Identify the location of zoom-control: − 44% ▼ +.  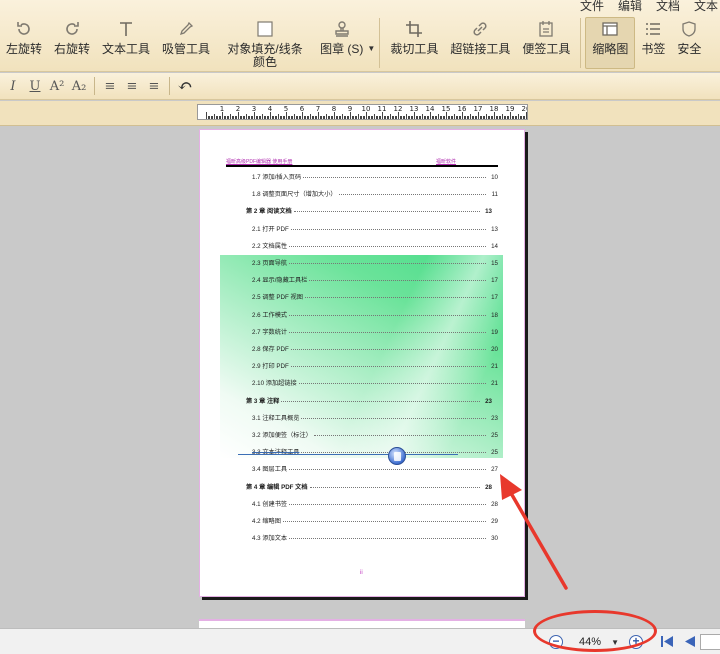
(596, 642).